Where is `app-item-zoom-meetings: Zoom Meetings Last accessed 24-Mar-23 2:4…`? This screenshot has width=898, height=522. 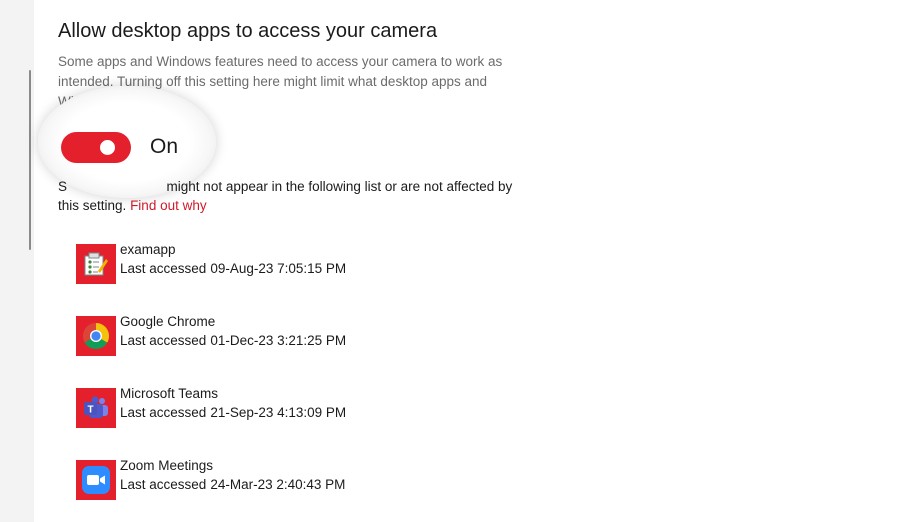 app-item-zoom-meetings: Zoom Meetings Last accessed 24-Mar-23 2:4… is located at coordinates (276, 489).